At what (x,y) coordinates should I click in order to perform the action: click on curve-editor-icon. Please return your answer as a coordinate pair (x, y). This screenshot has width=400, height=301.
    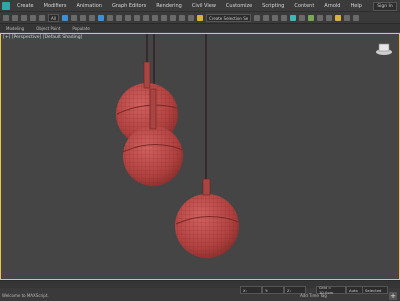
    Looking at the image, I should click on (293, 18).